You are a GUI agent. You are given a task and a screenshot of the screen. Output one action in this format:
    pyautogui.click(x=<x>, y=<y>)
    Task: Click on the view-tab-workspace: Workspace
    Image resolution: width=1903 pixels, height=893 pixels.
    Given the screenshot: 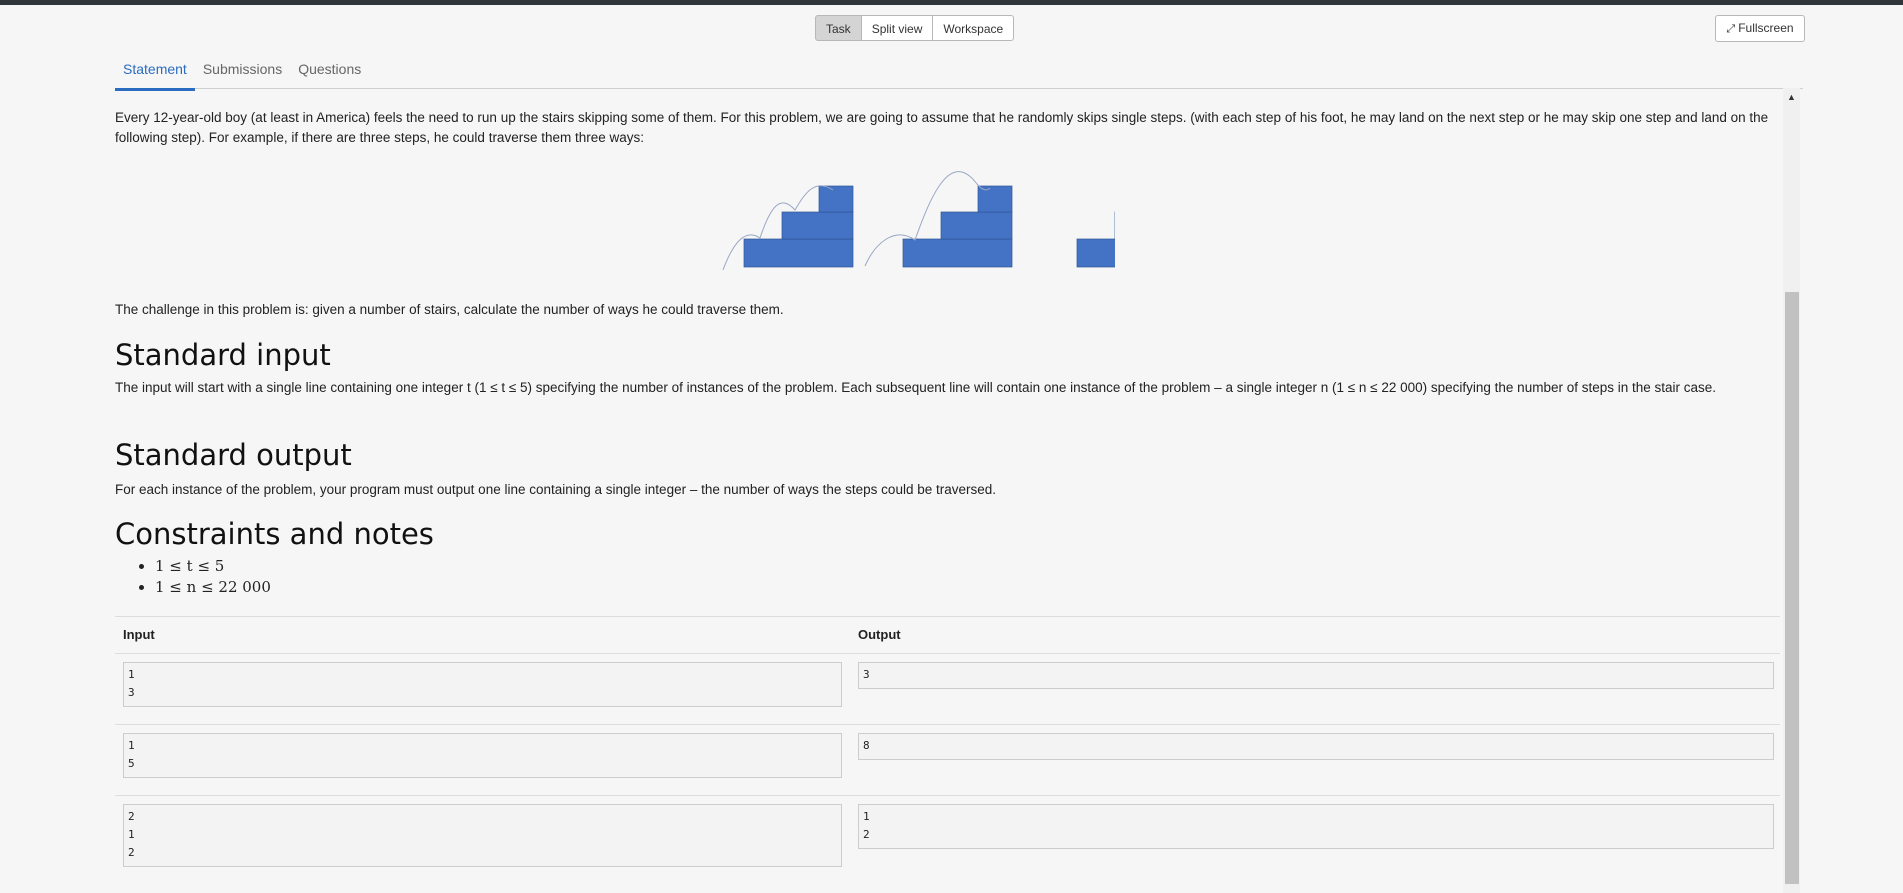 What is the action you would take?
    pyautogui.click(x=973, y=28)
    